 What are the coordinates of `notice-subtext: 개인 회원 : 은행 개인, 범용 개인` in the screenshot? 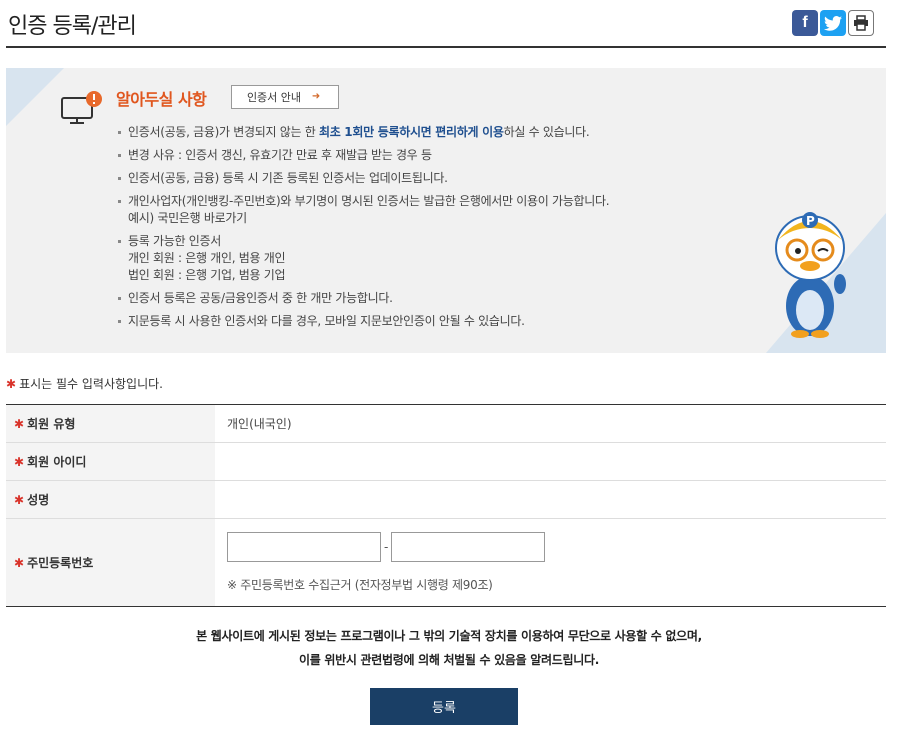 It's located at (207, 258).